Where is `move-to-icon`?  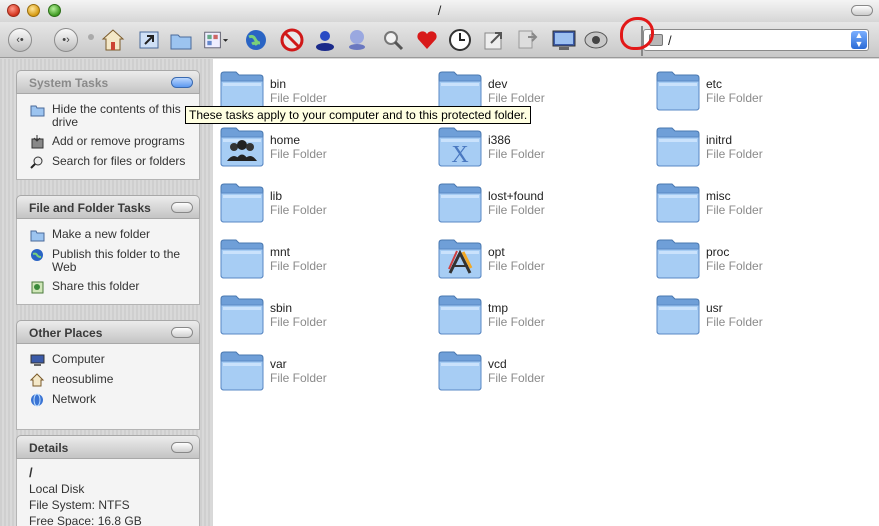
move-to-icon is located at coordinates (493, 41).